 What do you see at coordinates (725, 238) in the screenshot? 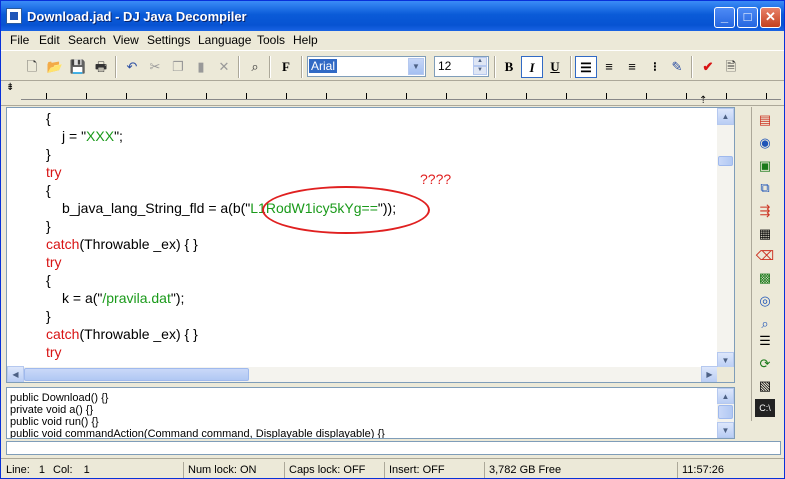
I see `editor-vertical-scrollbar: ▲ ▼` at bounding box center [725, 238].